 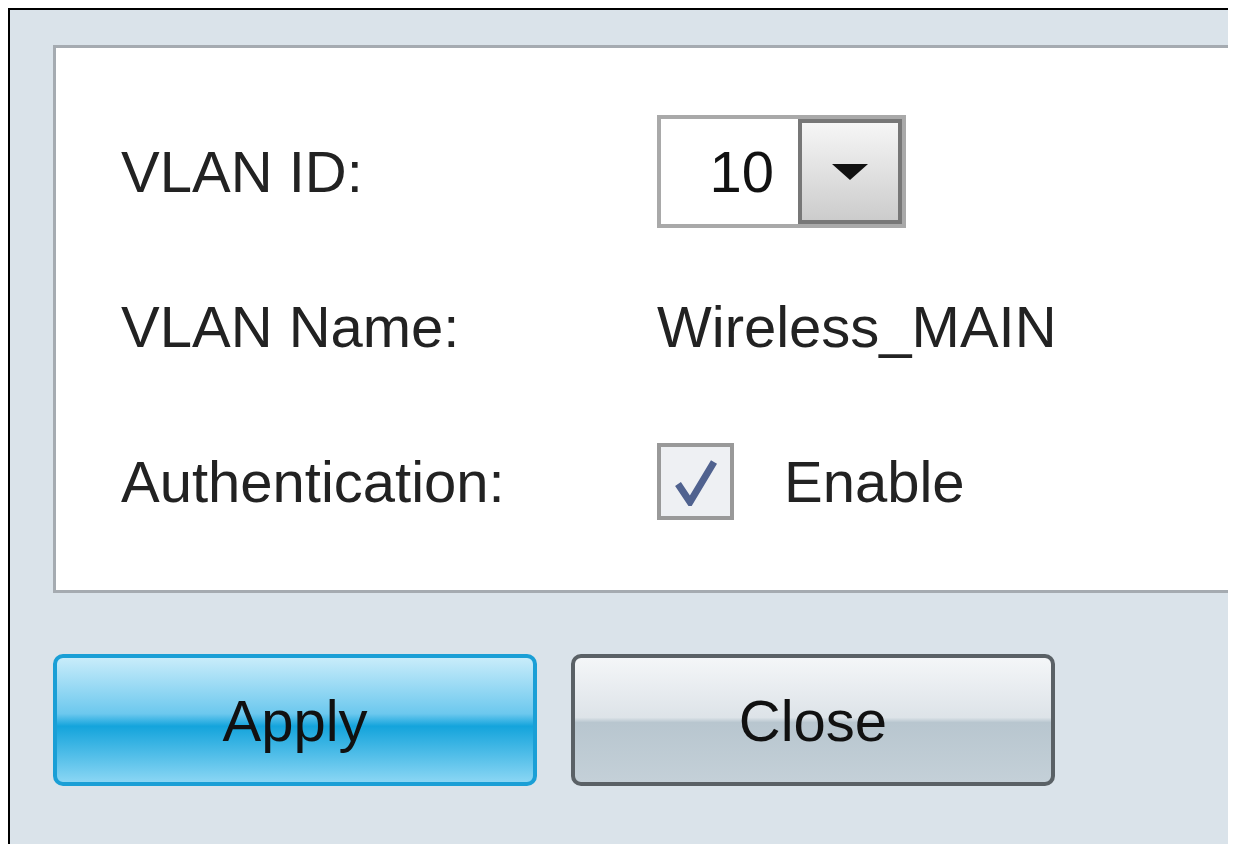 What do you see at coordinates (781, 171) in the screenshot?
I see `vlan-id-dropdown: 10` at bounding box center [781, 171].